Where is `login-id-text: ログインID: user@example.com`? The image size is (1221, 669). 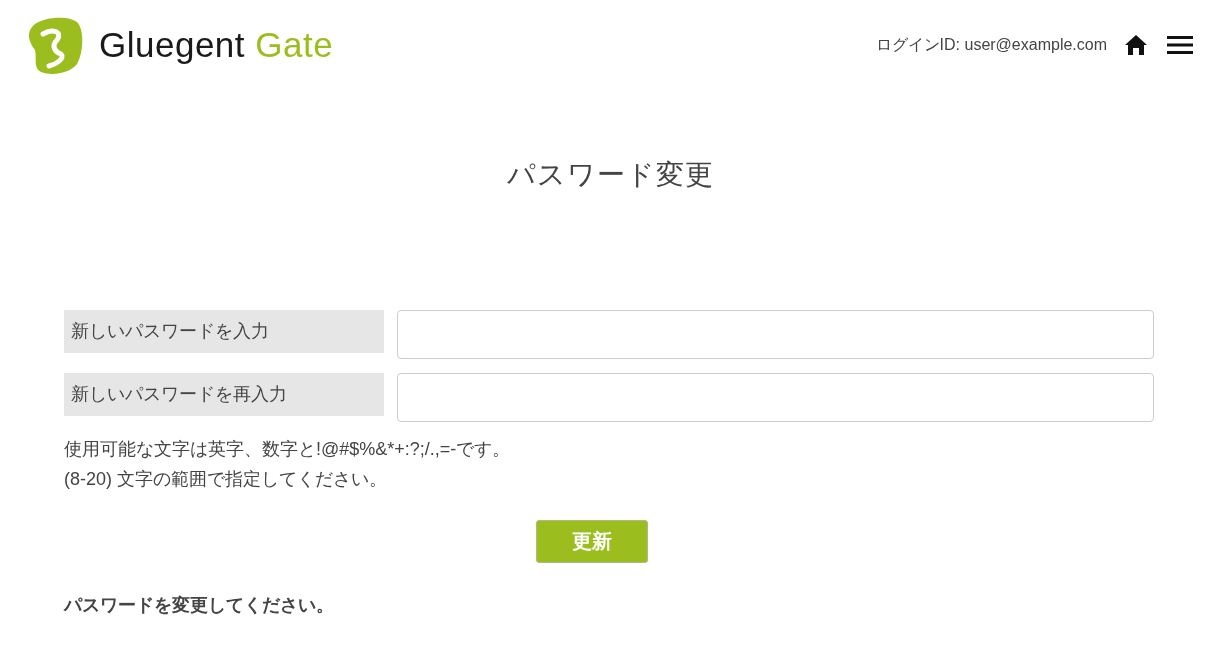 login-id-text: ログインID: user@example.com is located at coordinates (991, 44).